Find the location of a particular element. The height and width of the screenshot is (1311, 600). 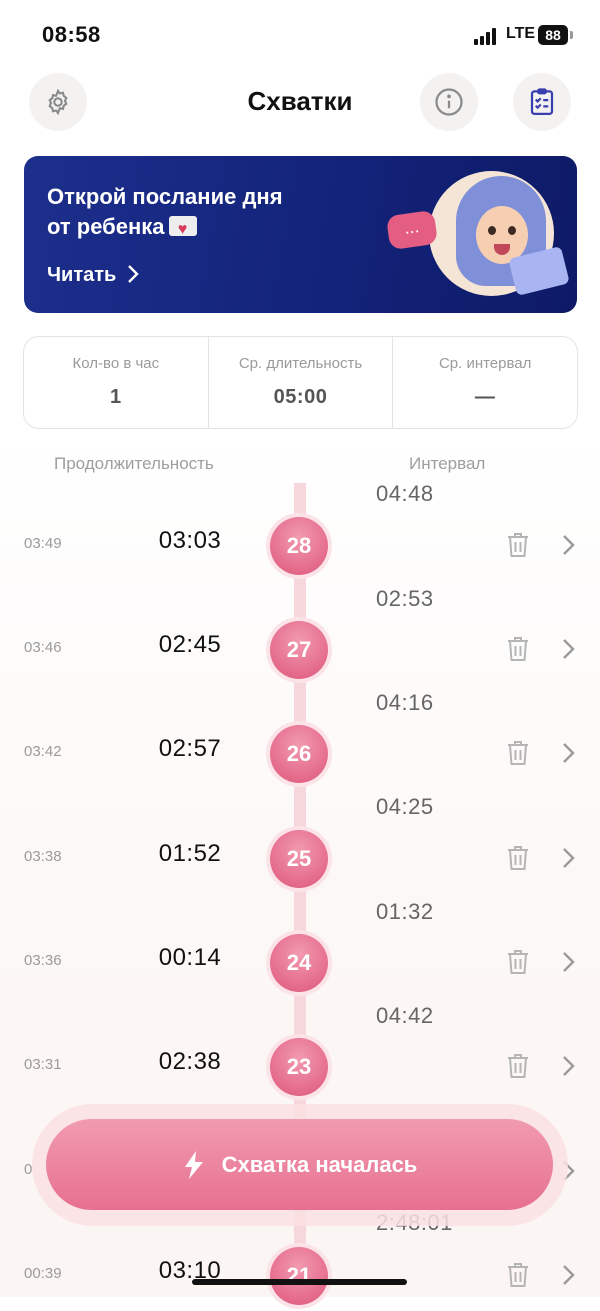

status-bar: 08:58 LTE 88 is located at coordinates (300, 35).